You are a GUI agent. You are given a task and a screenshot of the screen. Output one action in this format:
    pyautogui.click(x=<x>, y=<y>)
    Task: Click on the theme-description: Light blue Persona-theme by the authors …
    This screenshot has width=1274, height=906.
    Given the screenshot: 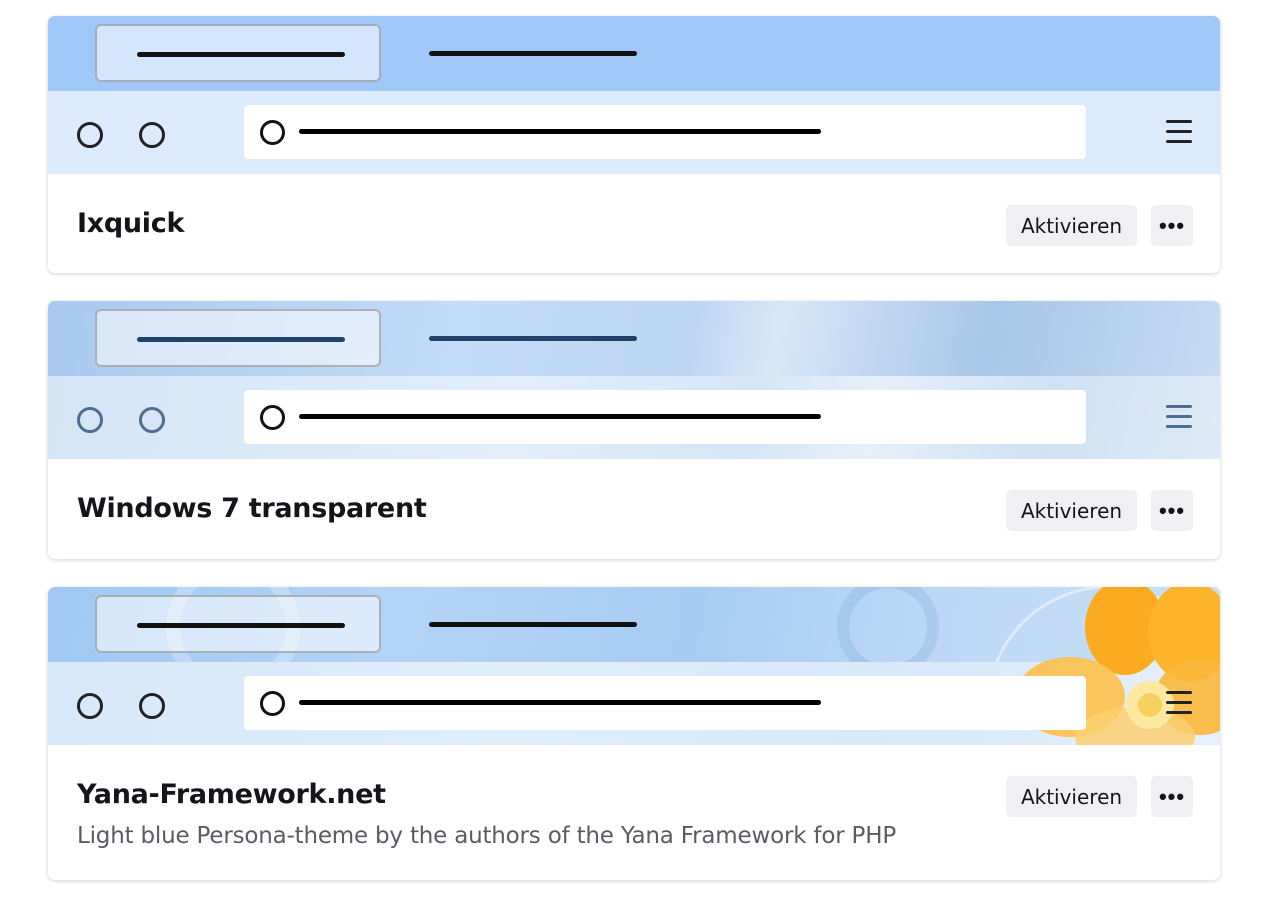 What is the action you would take?
    pyautogui.click(x=486, y=836)
    